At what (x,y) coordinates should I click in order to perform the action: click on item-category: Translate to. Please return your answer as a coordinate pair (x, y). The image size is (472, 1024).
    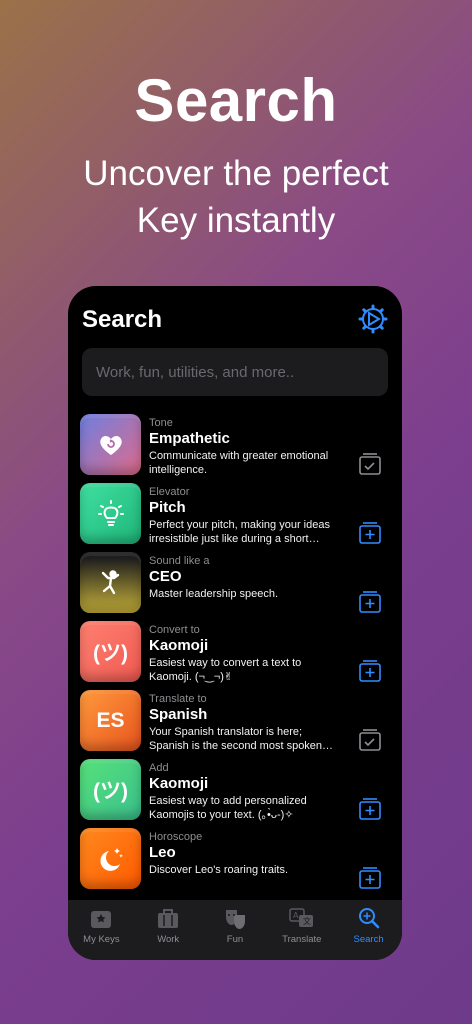
    Looking at the image, I should click on (178, 699).